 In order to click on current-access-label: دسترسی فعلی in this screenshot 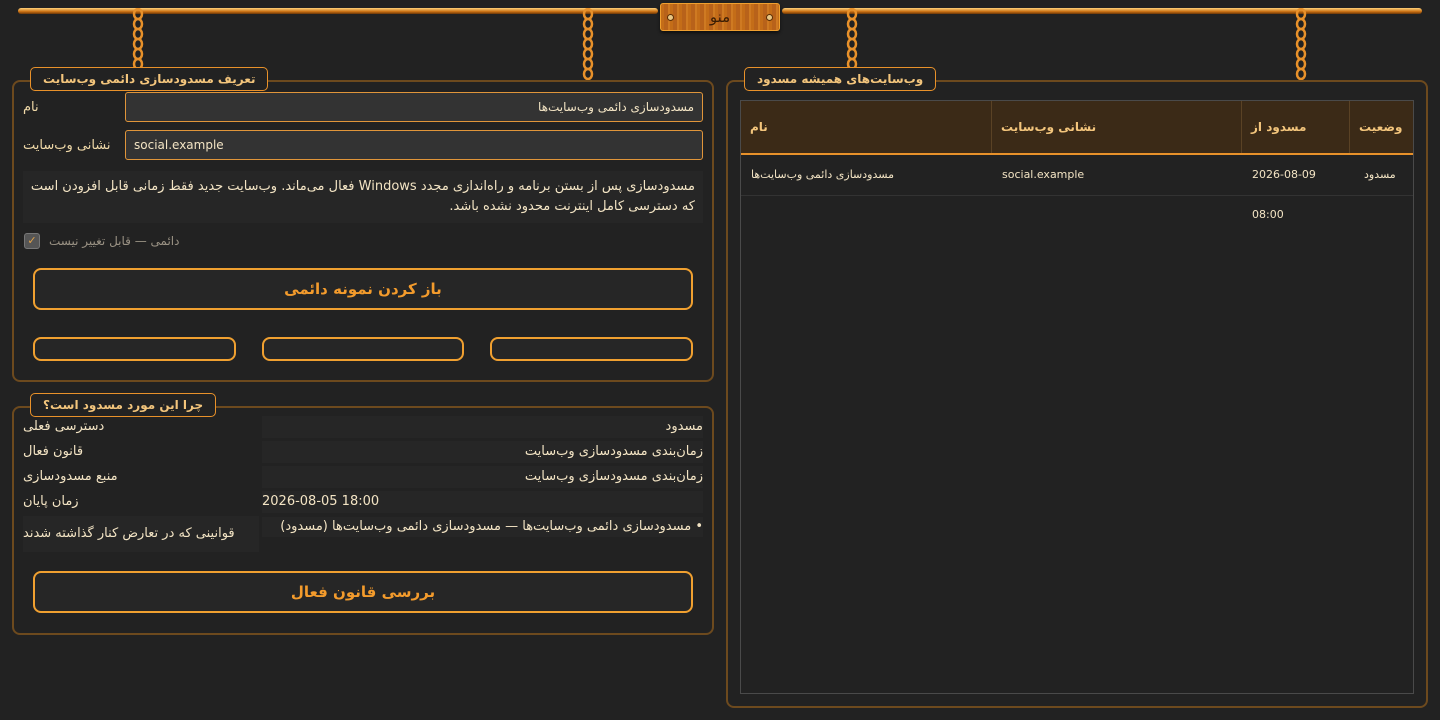, I will do `click(64, 426)`.